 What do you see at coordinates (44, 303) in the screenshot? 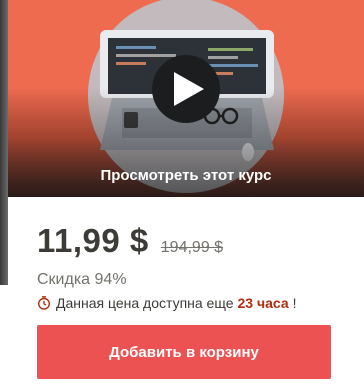
I see `alarm-clock-icon` at bounding box center [44, 303].